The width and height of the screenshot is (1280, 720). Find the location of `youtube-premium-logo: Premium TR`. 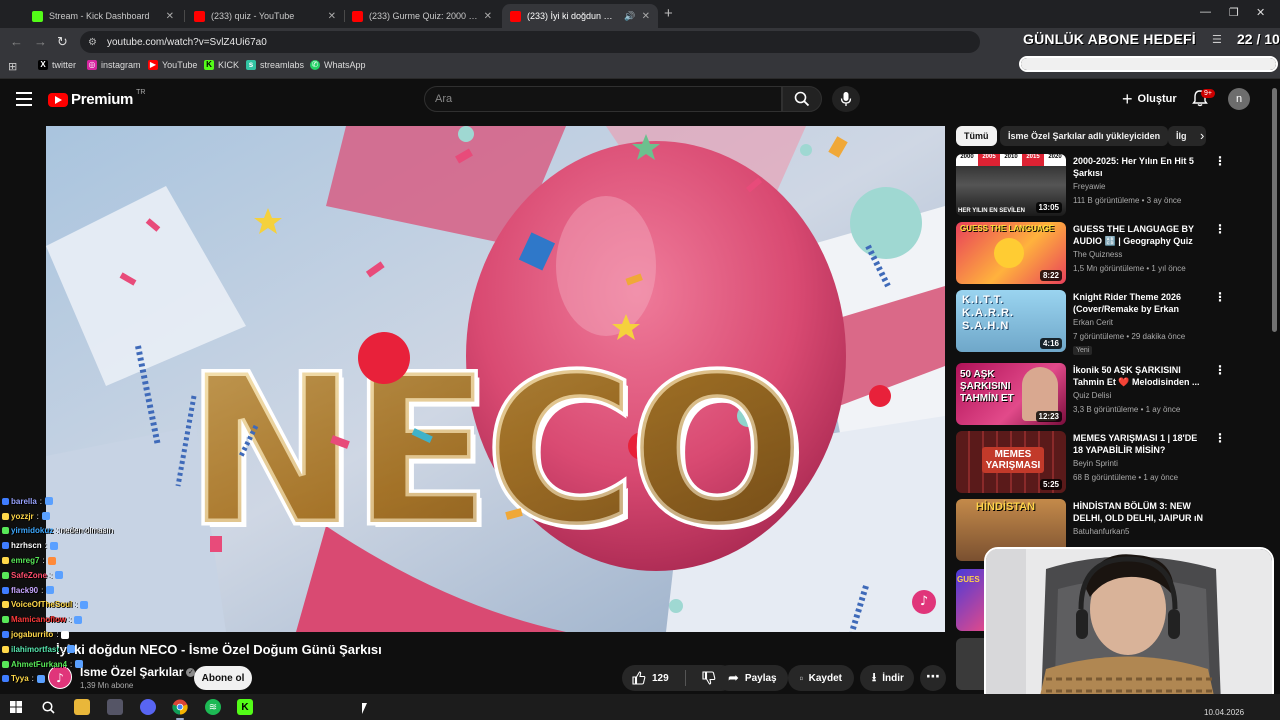

youtube-premium-logo: Premium TR is located at coordinates (96, 98).